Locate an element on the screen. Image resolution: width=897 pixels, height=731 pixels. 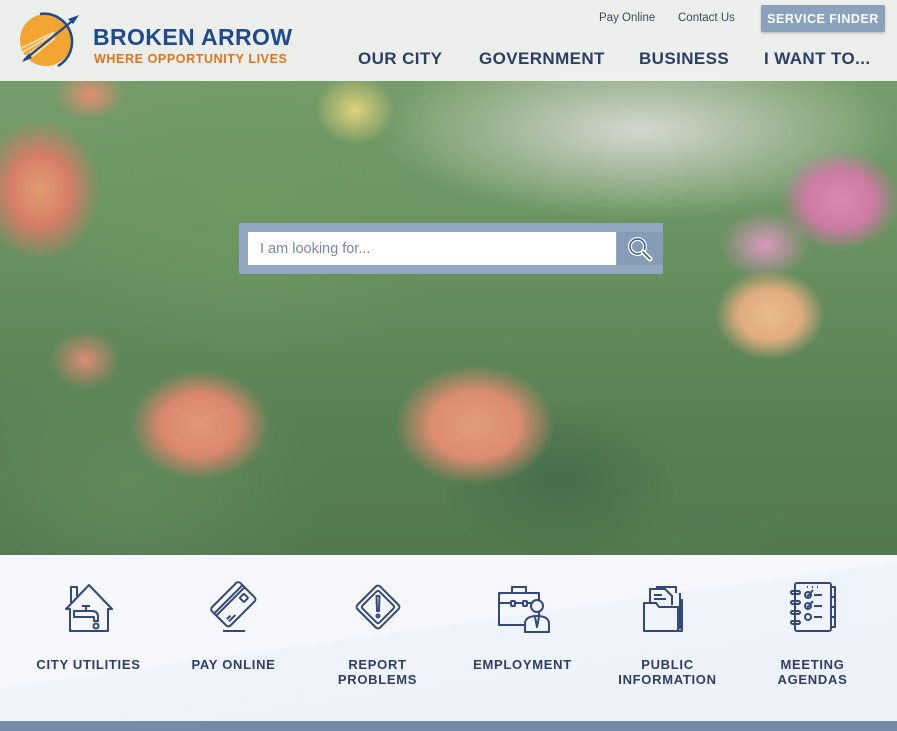
credit-card-icon is located at coordinates (232, 606).